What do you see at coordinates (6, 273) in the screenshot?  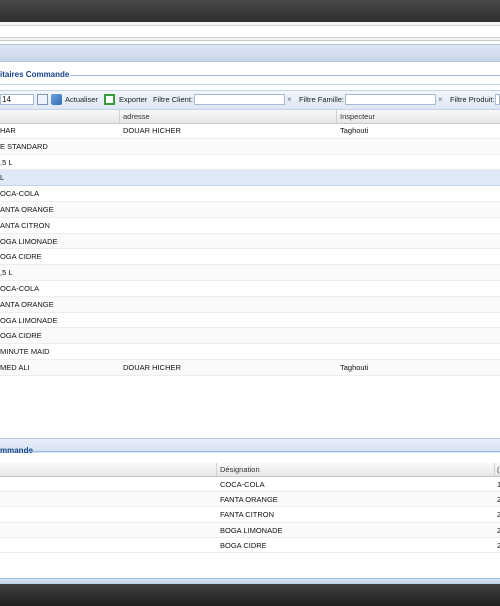 I see `cell-client: ,5 L` at bounding box center [6, 273].